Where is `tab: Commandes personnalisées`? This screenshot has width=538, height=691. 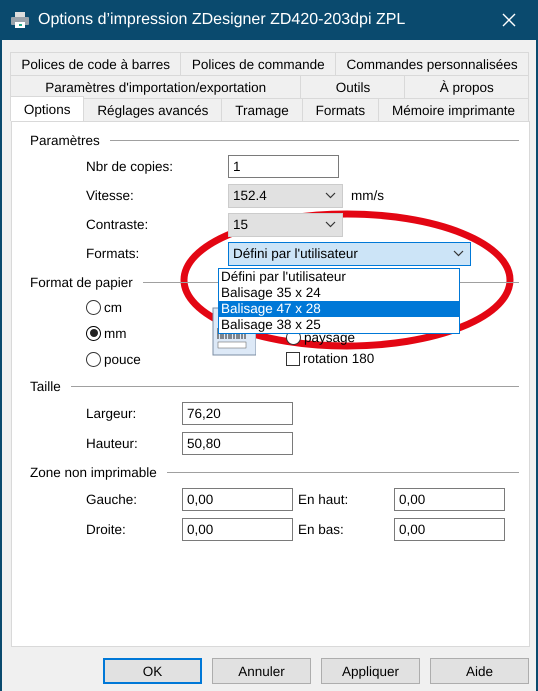 tab: Commandes personnalisées is located at coordinates (432, 63).